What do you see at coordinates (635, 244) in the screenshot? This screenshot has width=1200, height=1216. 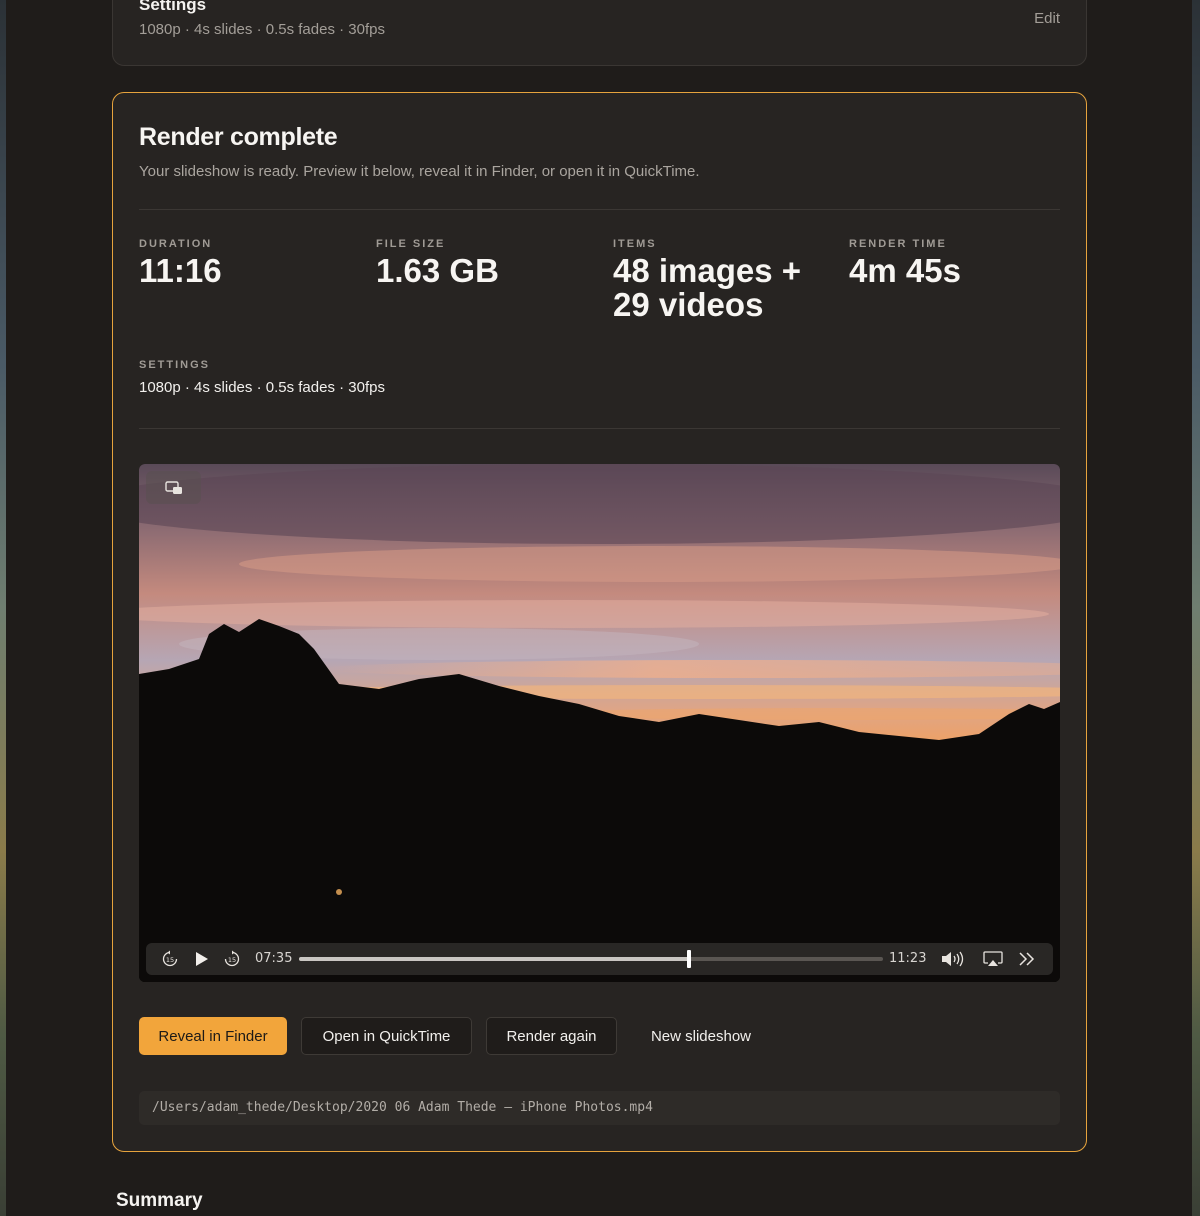 I see `stat-label: ITEMS` at bounding box center [635, 244].